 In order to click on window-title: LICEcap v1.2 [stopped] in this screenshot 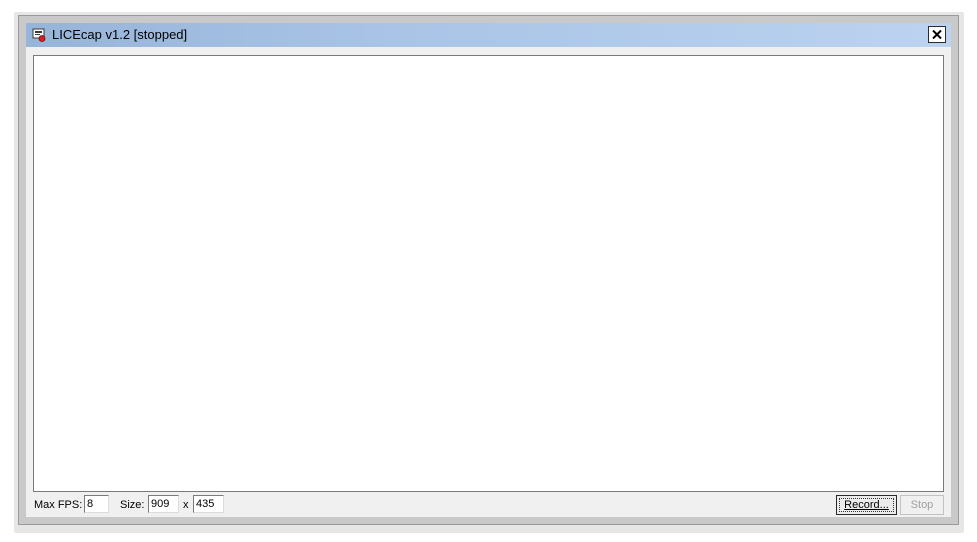, I will do `click(120, 34)`.